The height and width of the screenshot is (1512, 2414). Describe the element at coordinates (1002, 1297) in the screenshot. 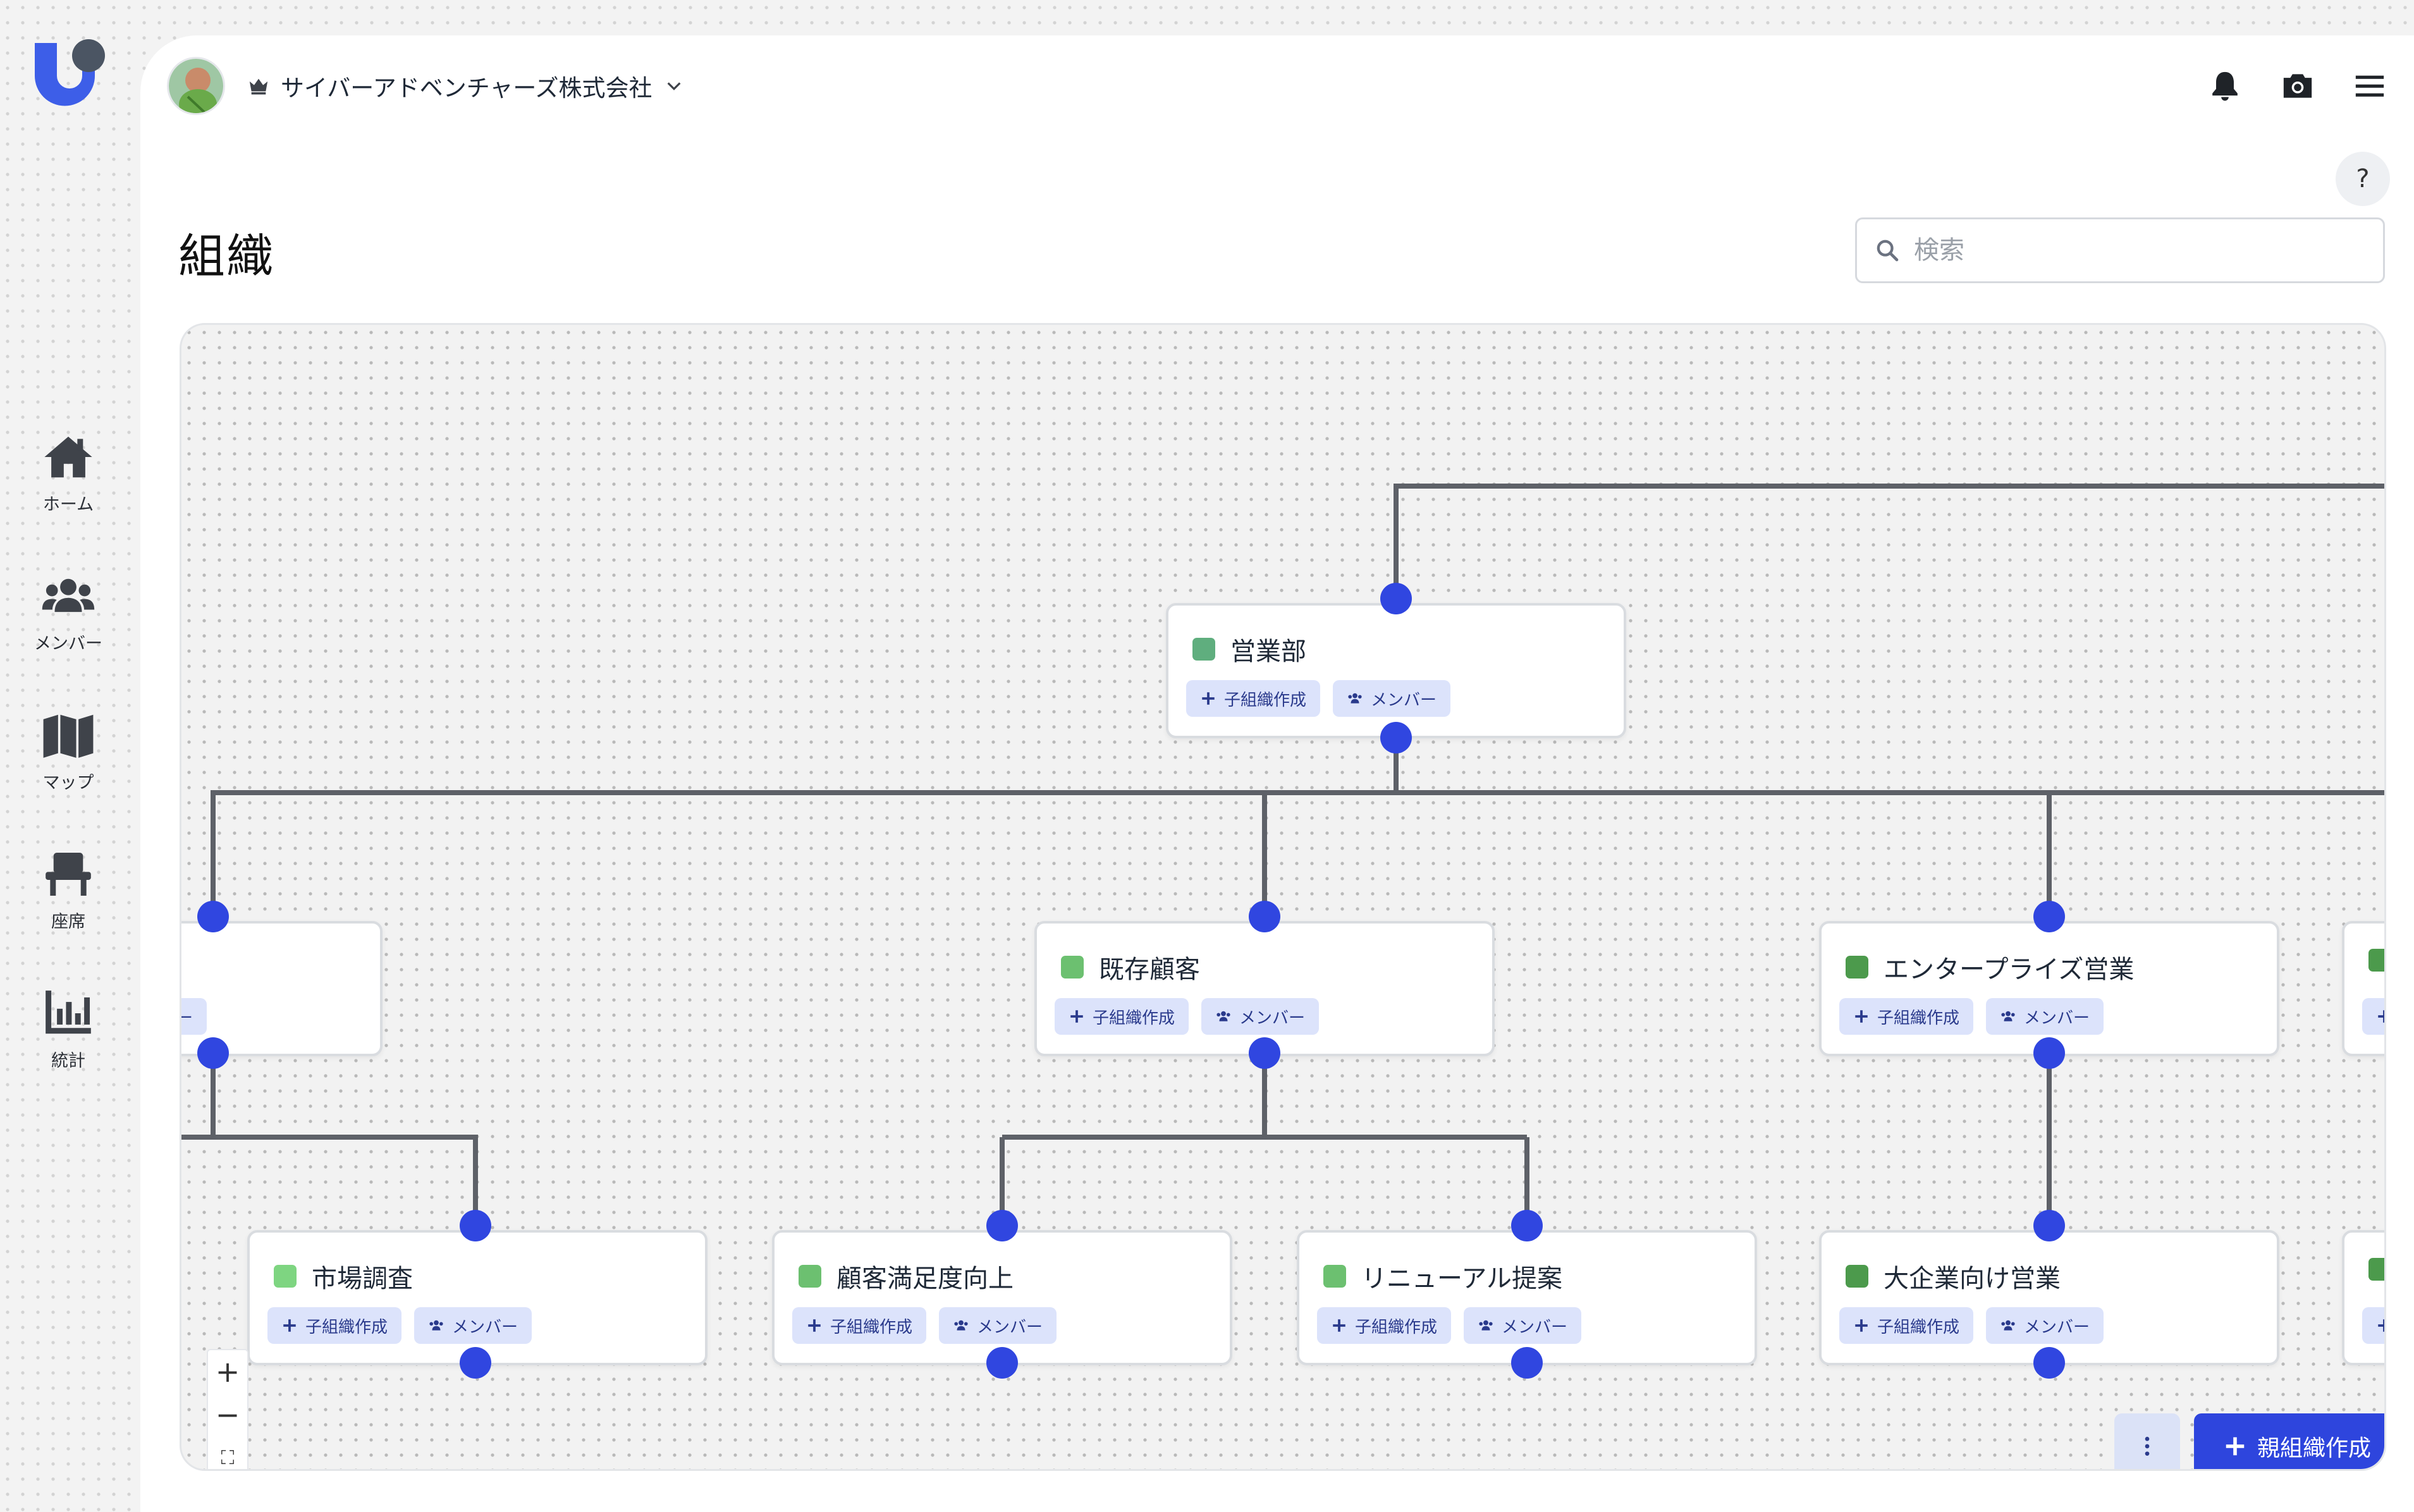

I see `org-node: 顧客満足度向上 子組織作成 メンバー` at that location.